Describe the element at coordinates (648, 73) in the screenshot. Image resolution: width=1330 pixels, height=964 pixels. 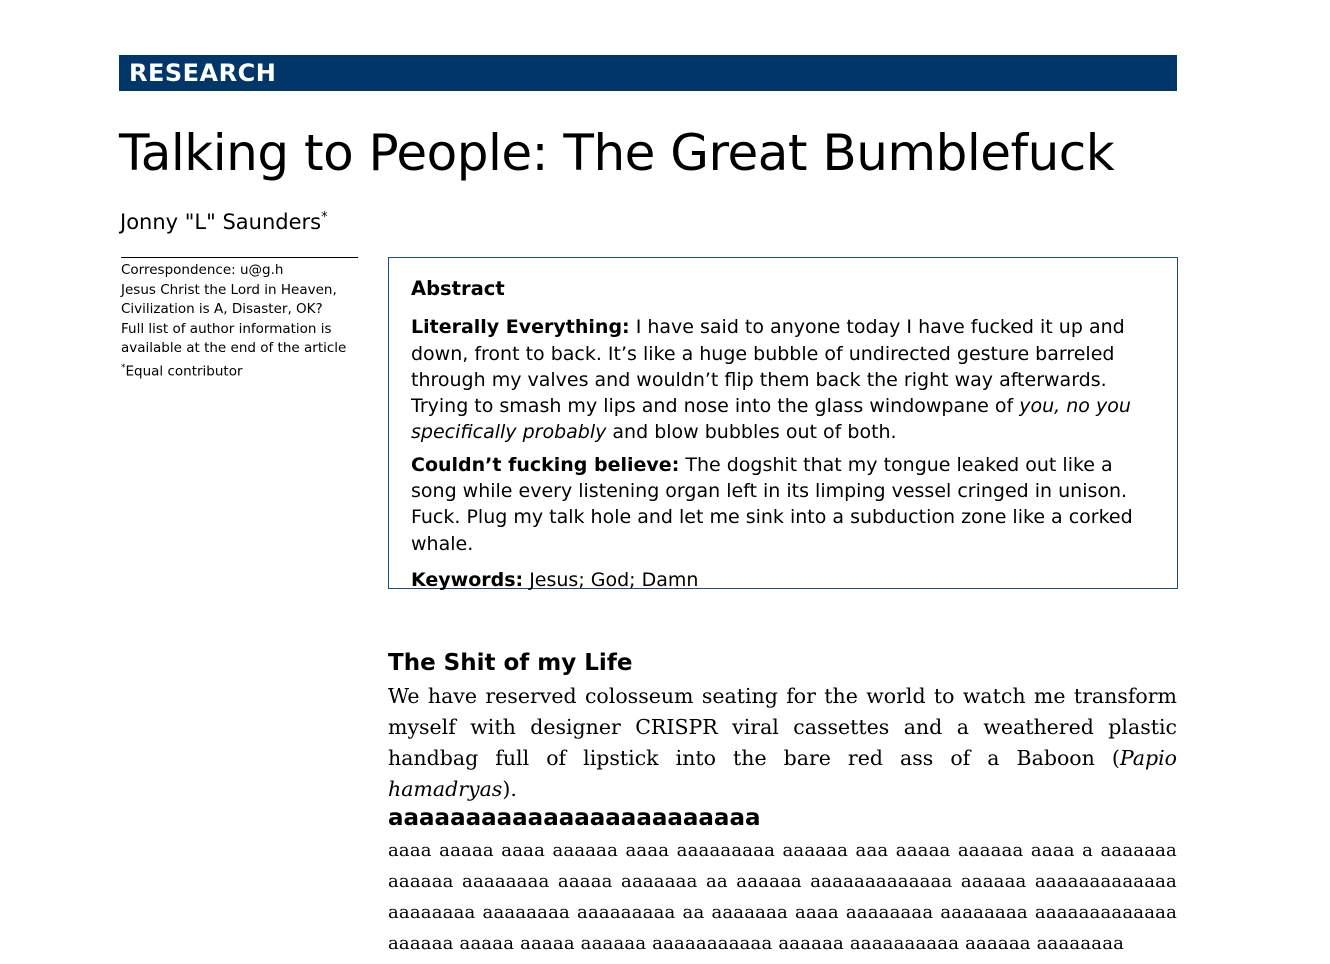
I see `section-banner: RESEARCH` at that location.